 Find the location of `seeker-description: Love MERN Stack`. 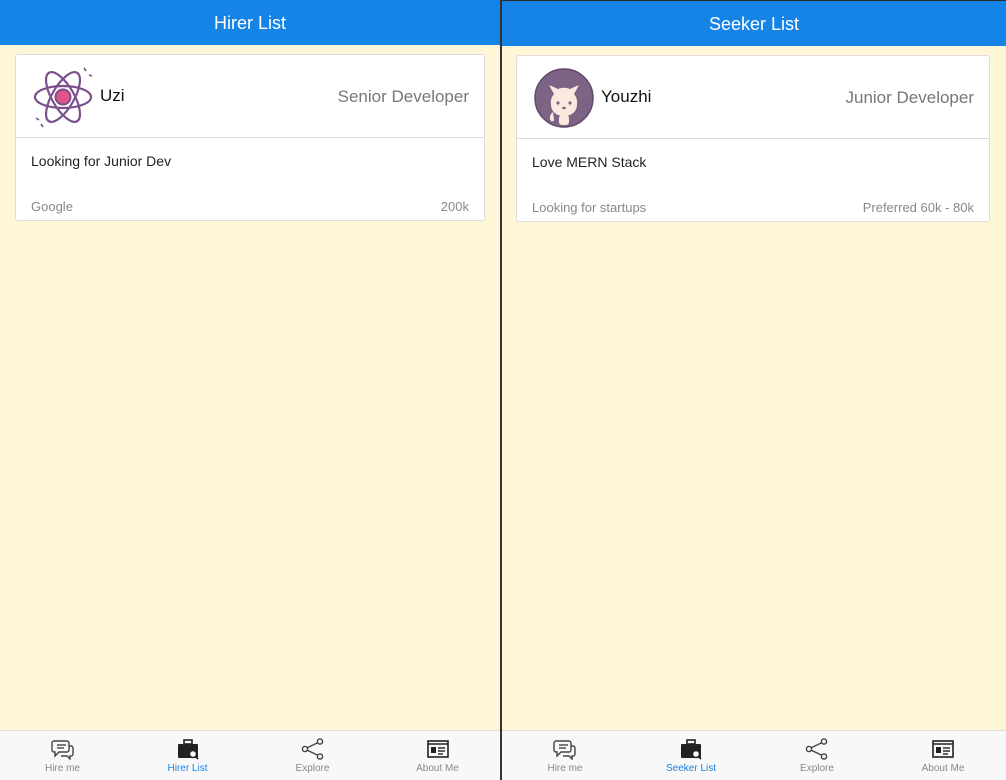

seeker-description: Love MERN Stack is located at coordinates (589, 162).